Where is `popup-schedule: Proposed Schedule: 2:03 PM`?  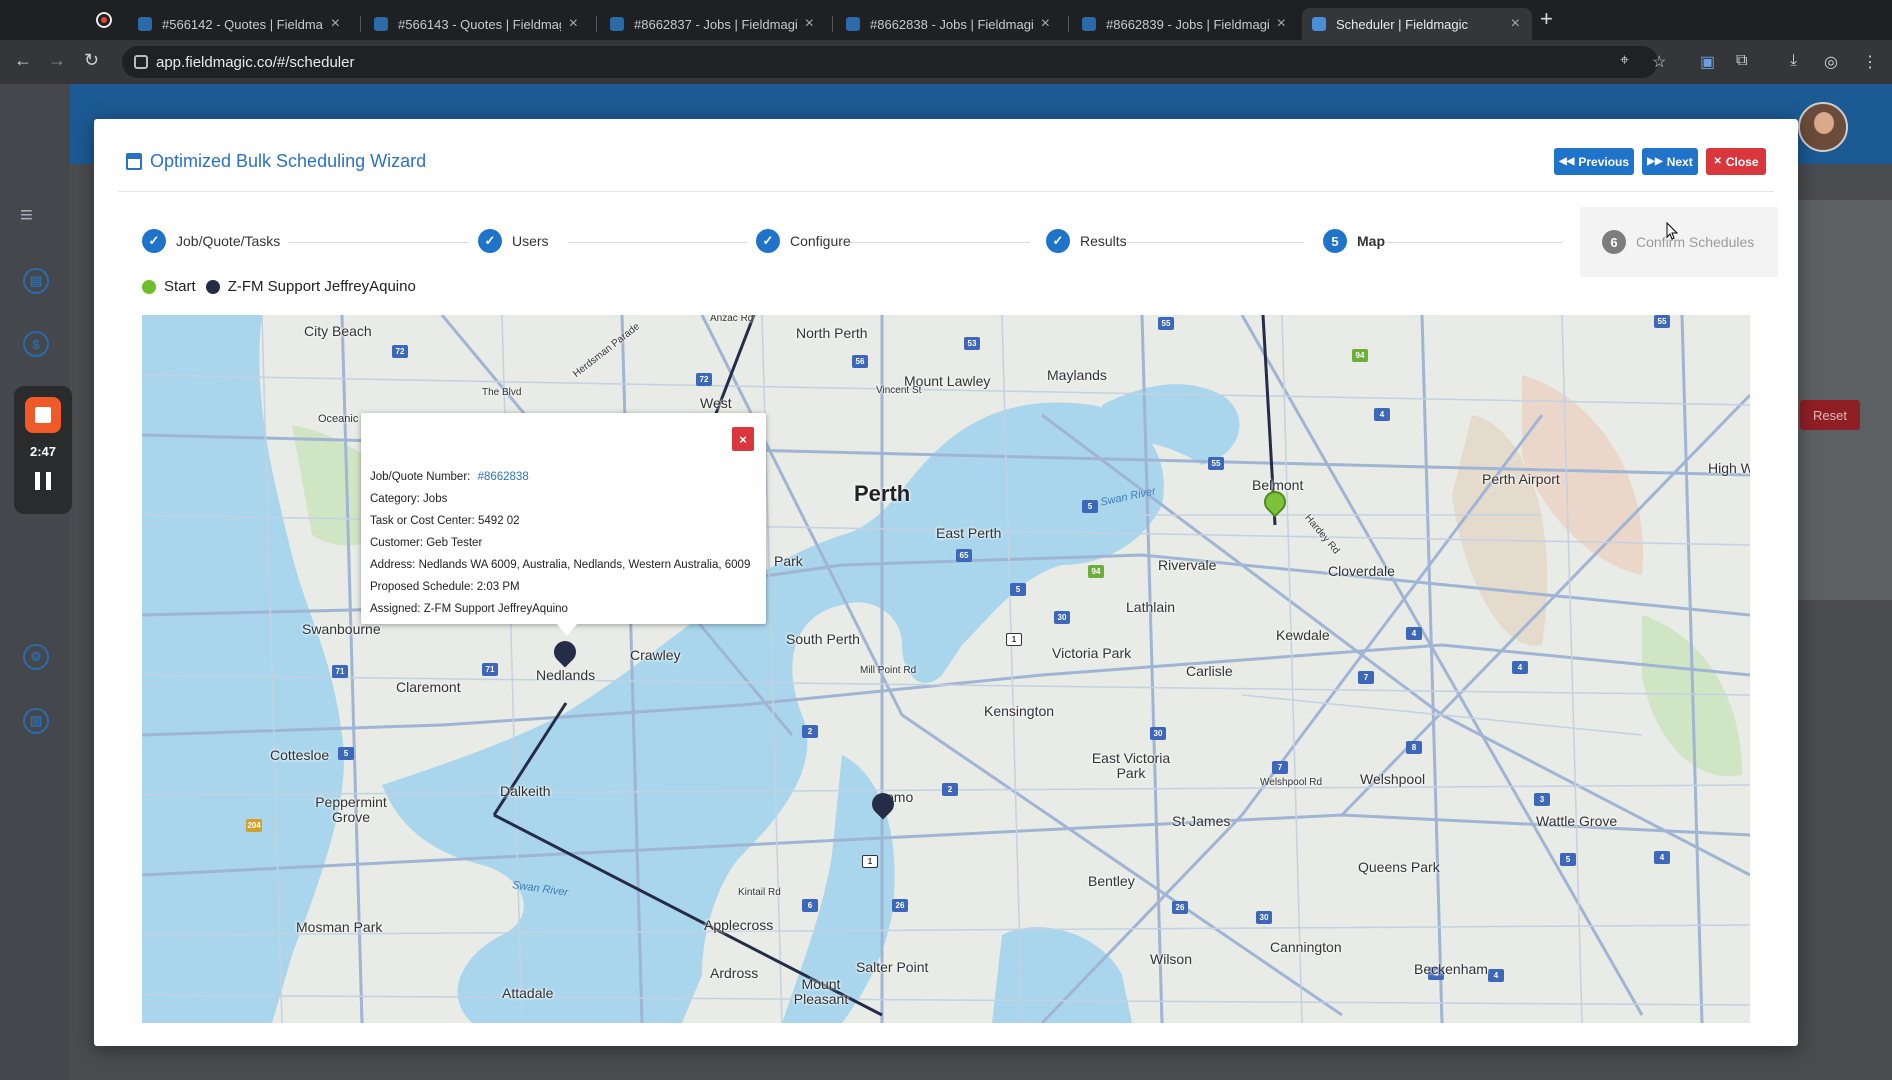 popup-schedule: Proposed Schedule: 2:03 PM is located at coordinates (445, 587).